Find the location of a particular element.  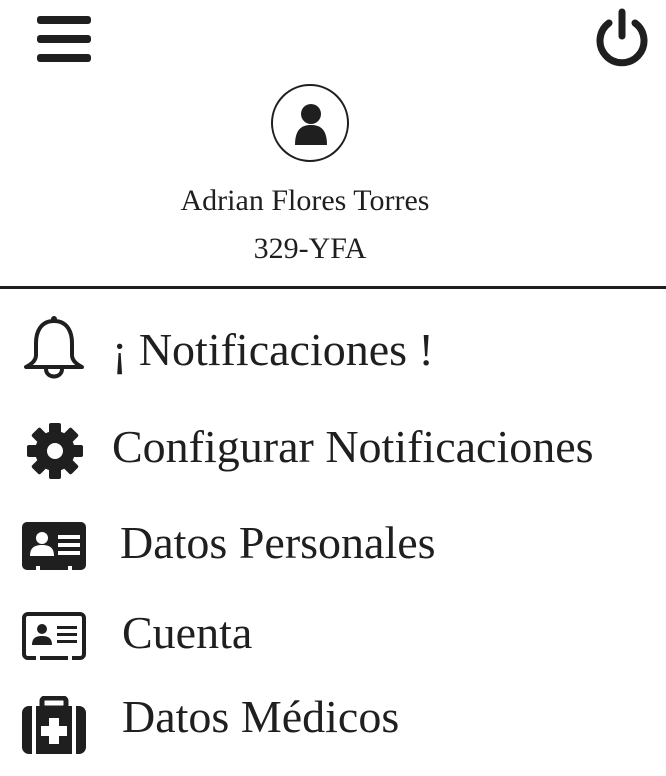

logout-button is located at coordinates (622, 38).